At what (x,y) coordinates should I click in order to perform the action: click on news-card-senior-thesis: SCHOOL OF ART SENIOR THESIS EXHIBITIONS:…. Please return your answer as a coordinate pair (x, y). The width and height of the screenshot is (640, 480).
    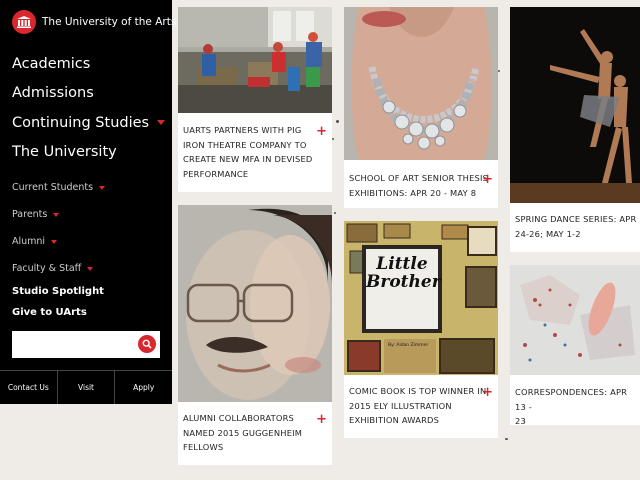
    Looking at the image, I should click on (421, 107).